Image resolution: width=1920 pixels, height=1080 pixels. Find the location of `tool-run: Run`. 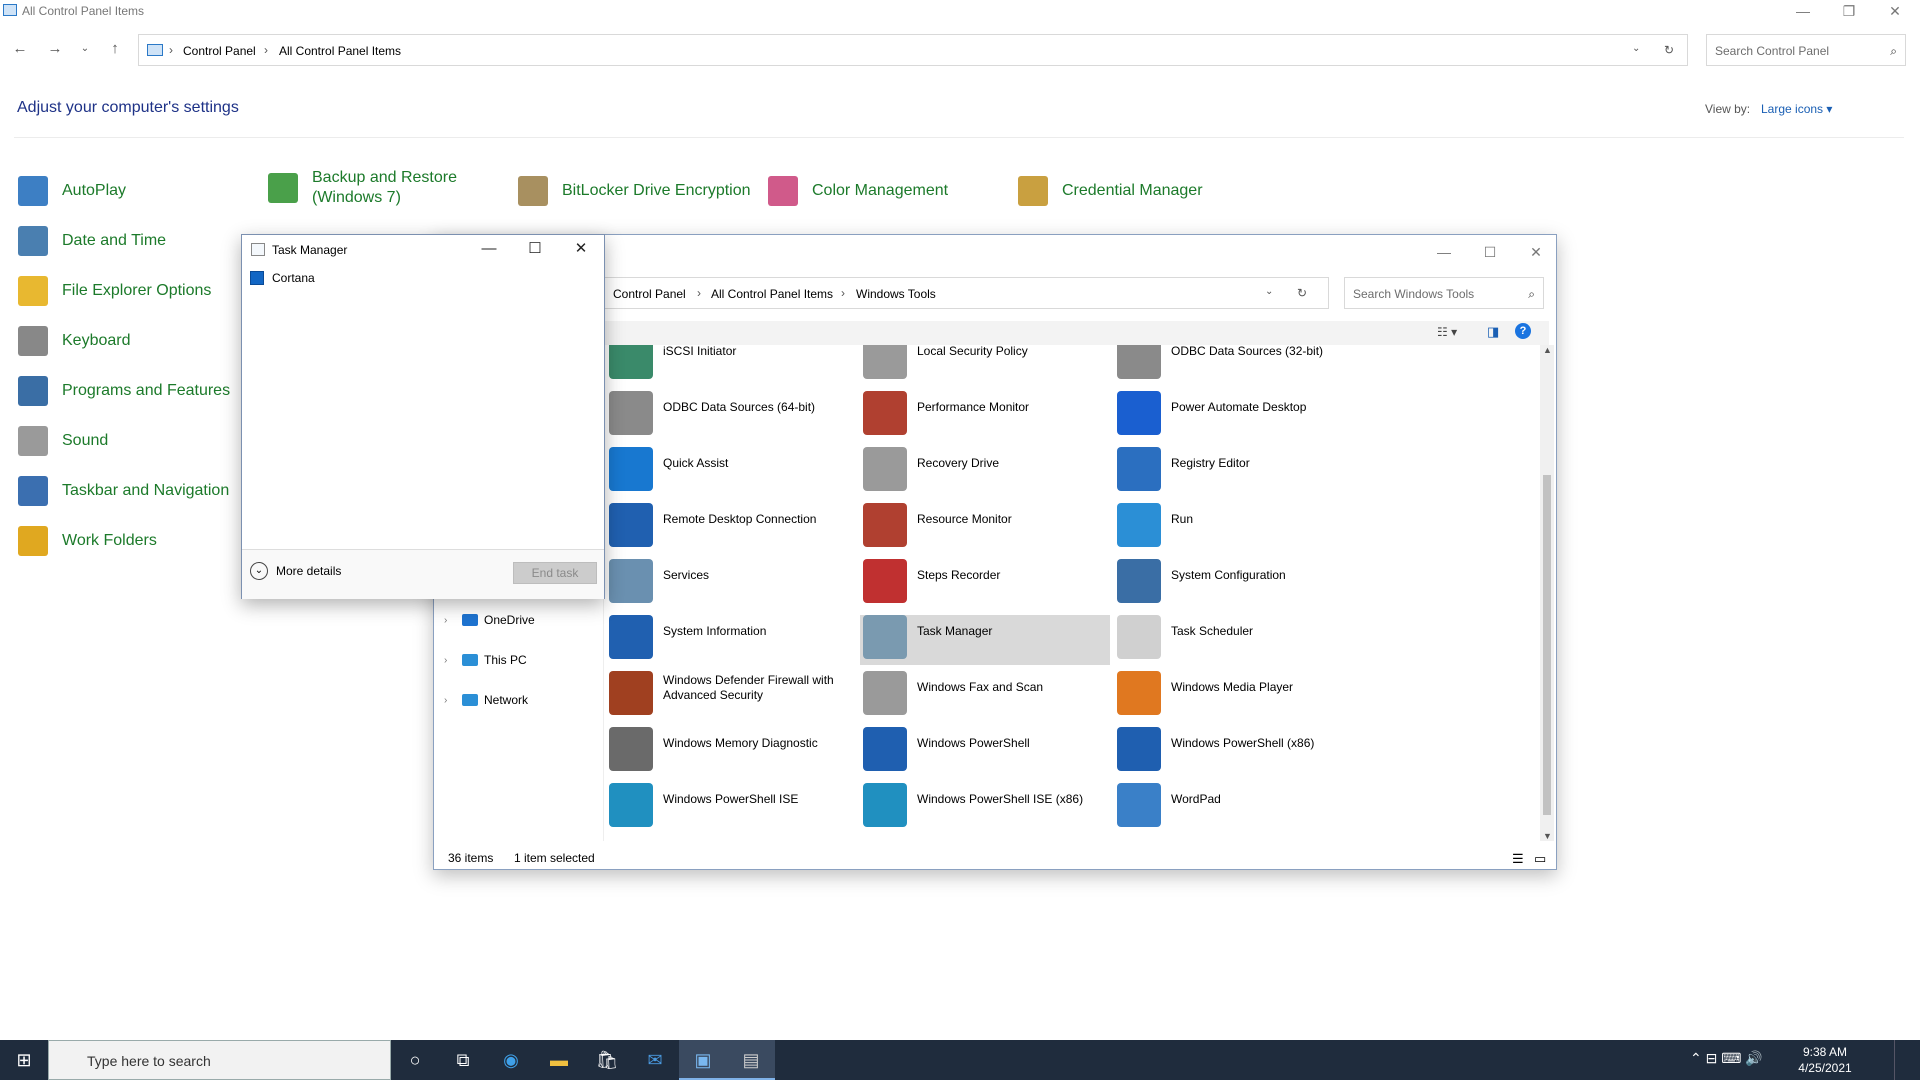

tool-run: Run is located at coordinates (1239, 528).